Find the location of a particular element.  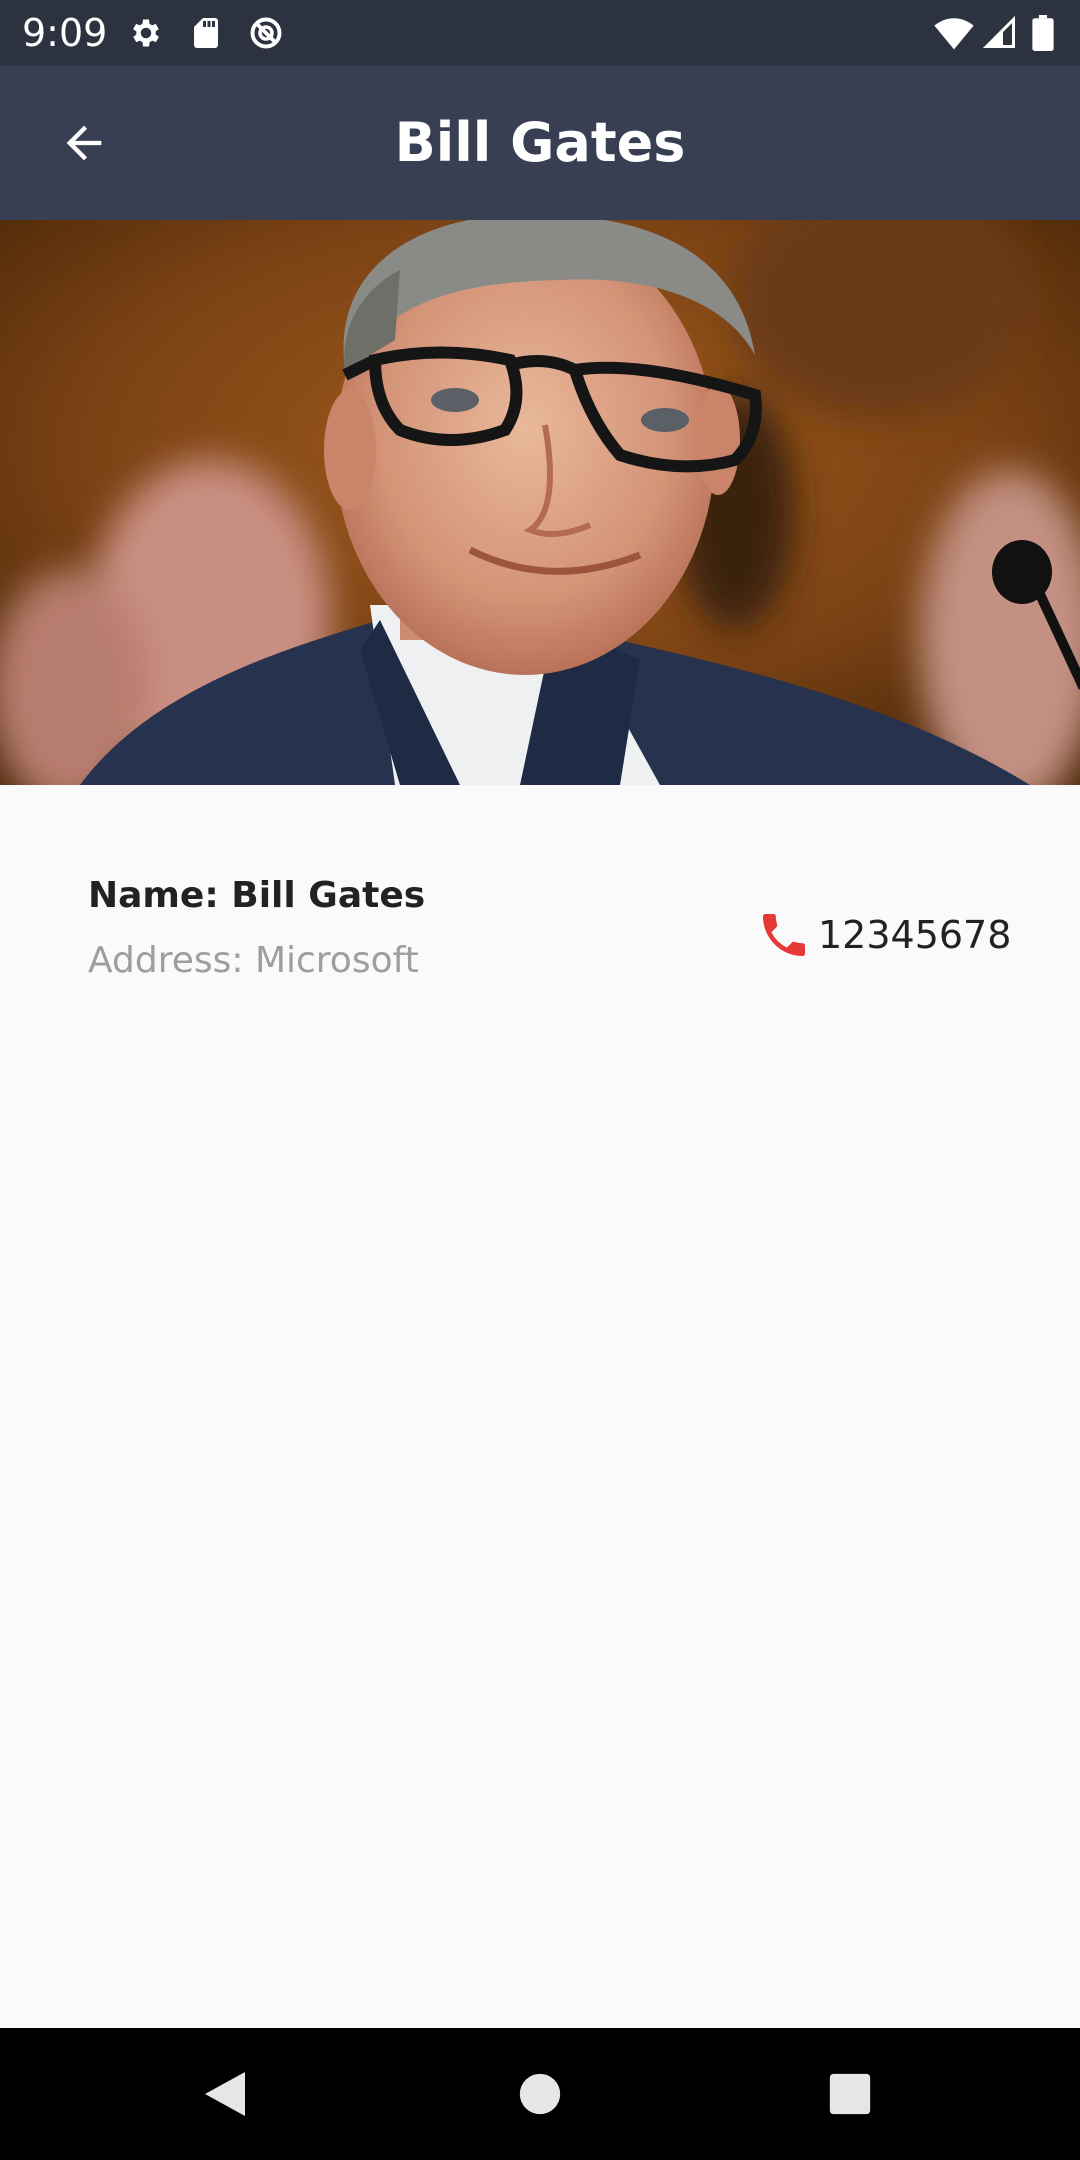

back-button is located at coordinates (84, 143).